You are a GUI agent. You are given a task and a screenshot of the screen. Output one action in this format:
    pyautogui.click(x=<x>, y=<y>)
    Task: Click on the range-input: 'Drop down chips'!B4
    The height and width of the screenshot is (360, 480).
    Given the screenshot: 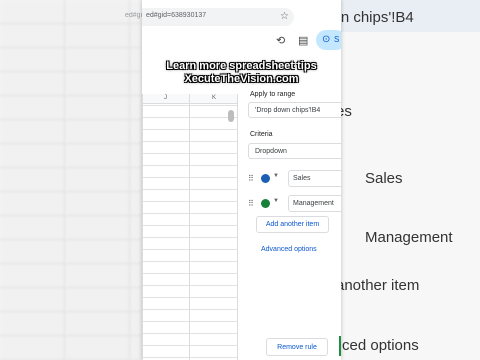 What is the action you would take?
    pyautogui.click(x=294, y=110)
    